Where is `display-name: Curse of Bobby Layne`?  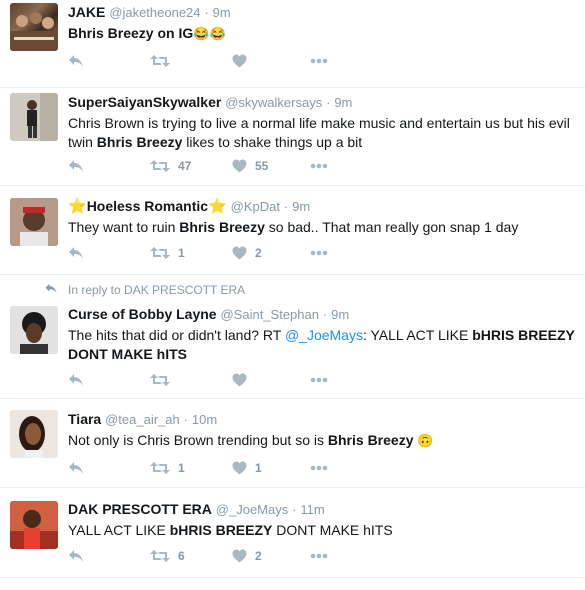
display-name: Curse of Bobby Layne is located at coordinates (142, 314).